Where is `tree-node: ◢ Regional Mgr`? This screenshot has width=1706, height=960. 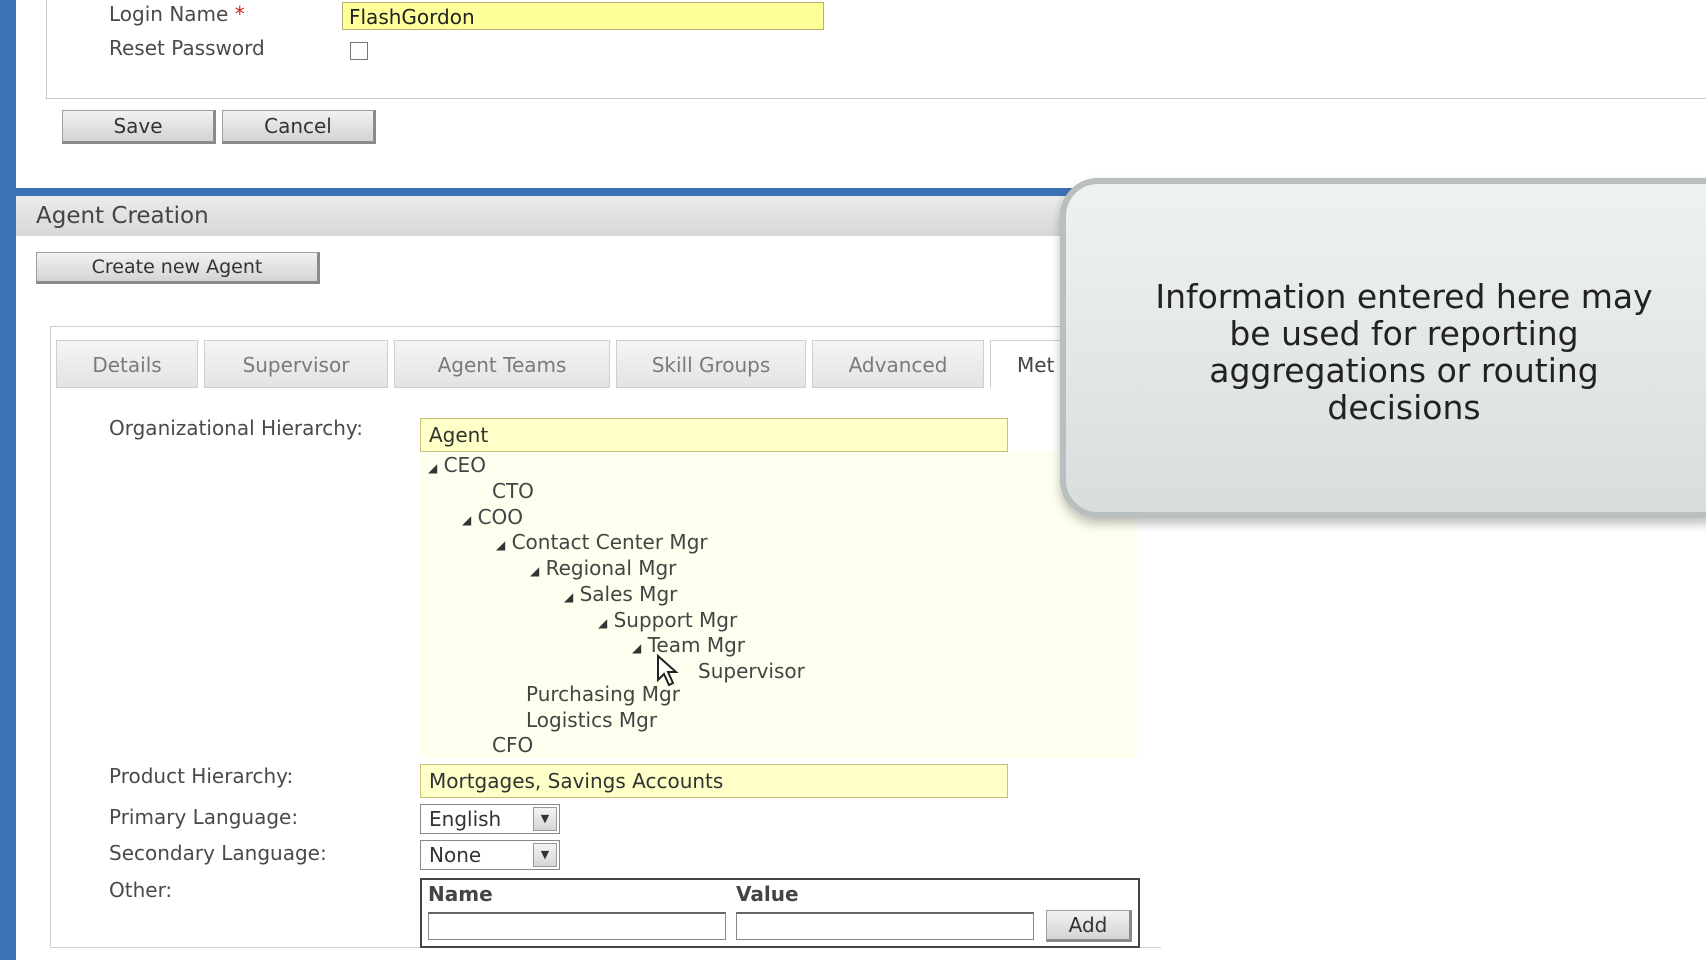 tree-node: ◢ Regional Mgr is located at coordinates (603, 568).